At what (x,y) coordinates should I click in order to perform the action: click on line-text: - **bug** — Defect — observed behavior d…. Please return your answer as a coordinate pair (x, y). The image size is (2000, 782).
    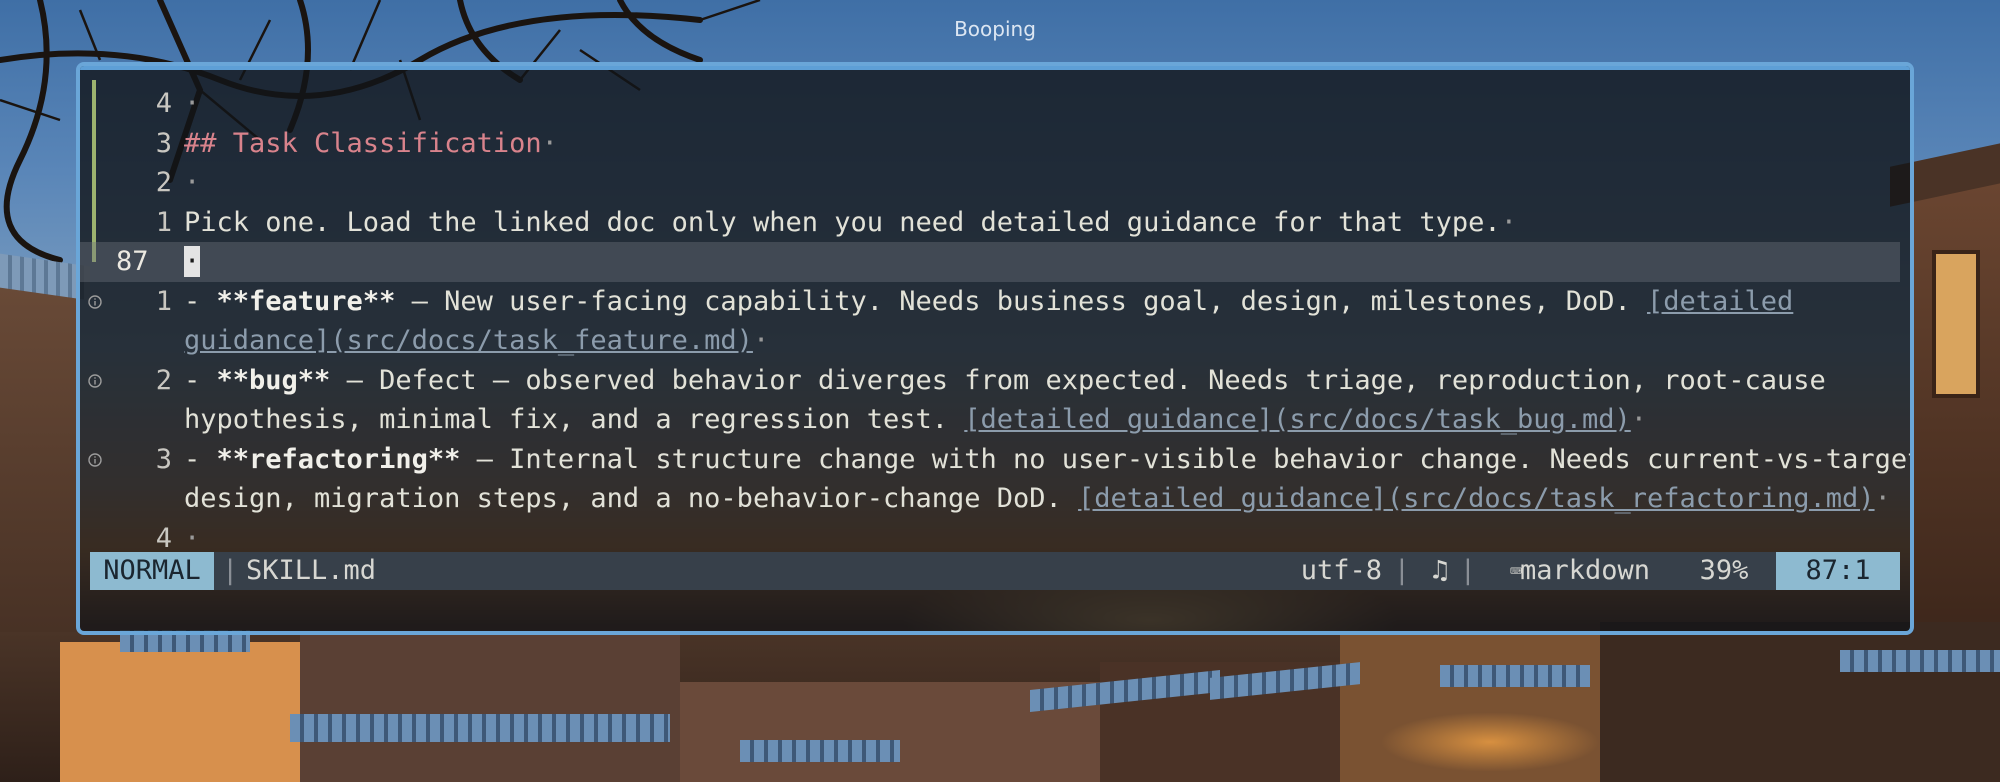
    Looking at the image, I should click on (1005, 381).